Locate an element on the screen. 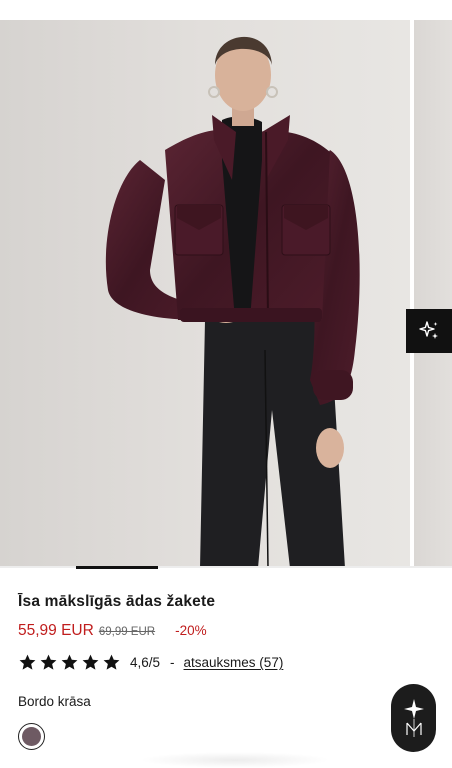 The height and width of the screenshot is (768, 452). star-rating is located at coordinates (69, 662).